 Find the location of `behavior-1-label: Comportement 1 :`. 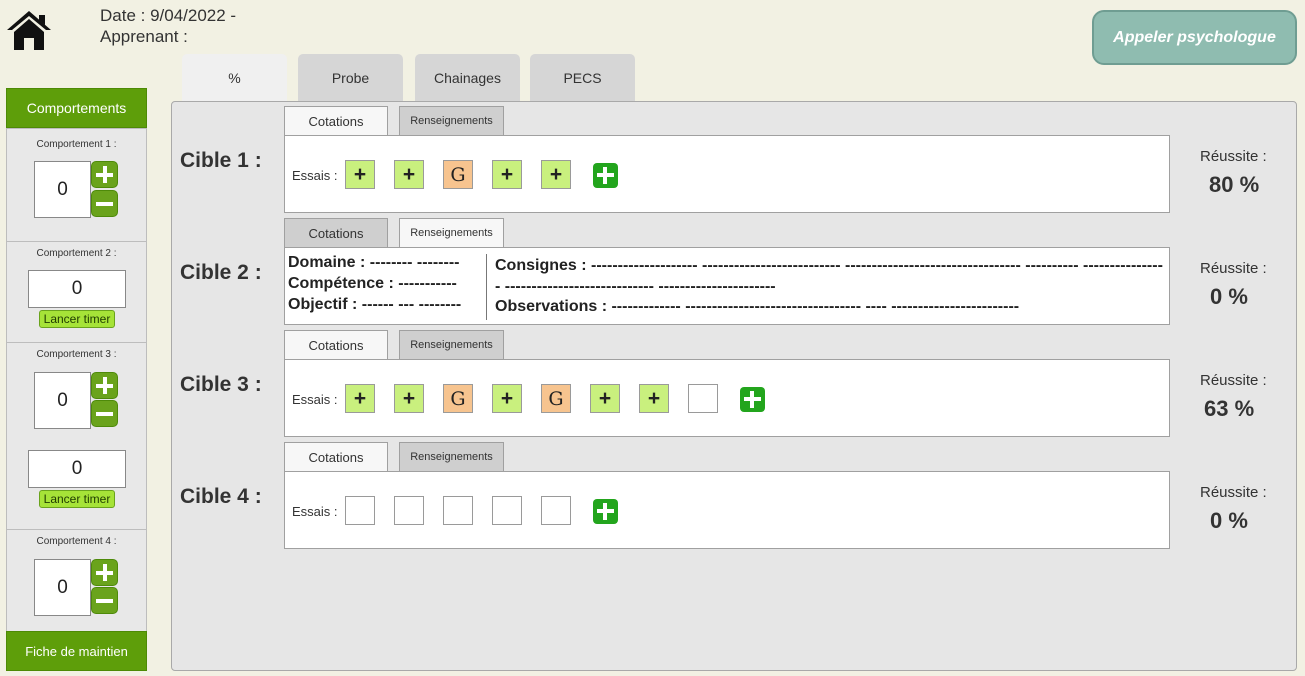

behavior-1-label: Comportement 1 : is located at coordinates (76, 144).